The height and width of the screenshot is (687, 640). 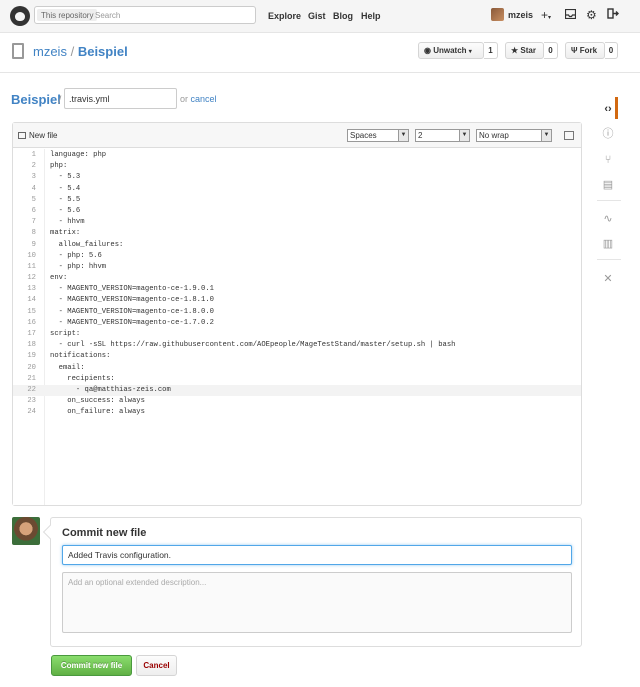 What do you see at coordinates (184, 99) in the screenshot?
I see `or-text: or` at bounding box center [184, 99].